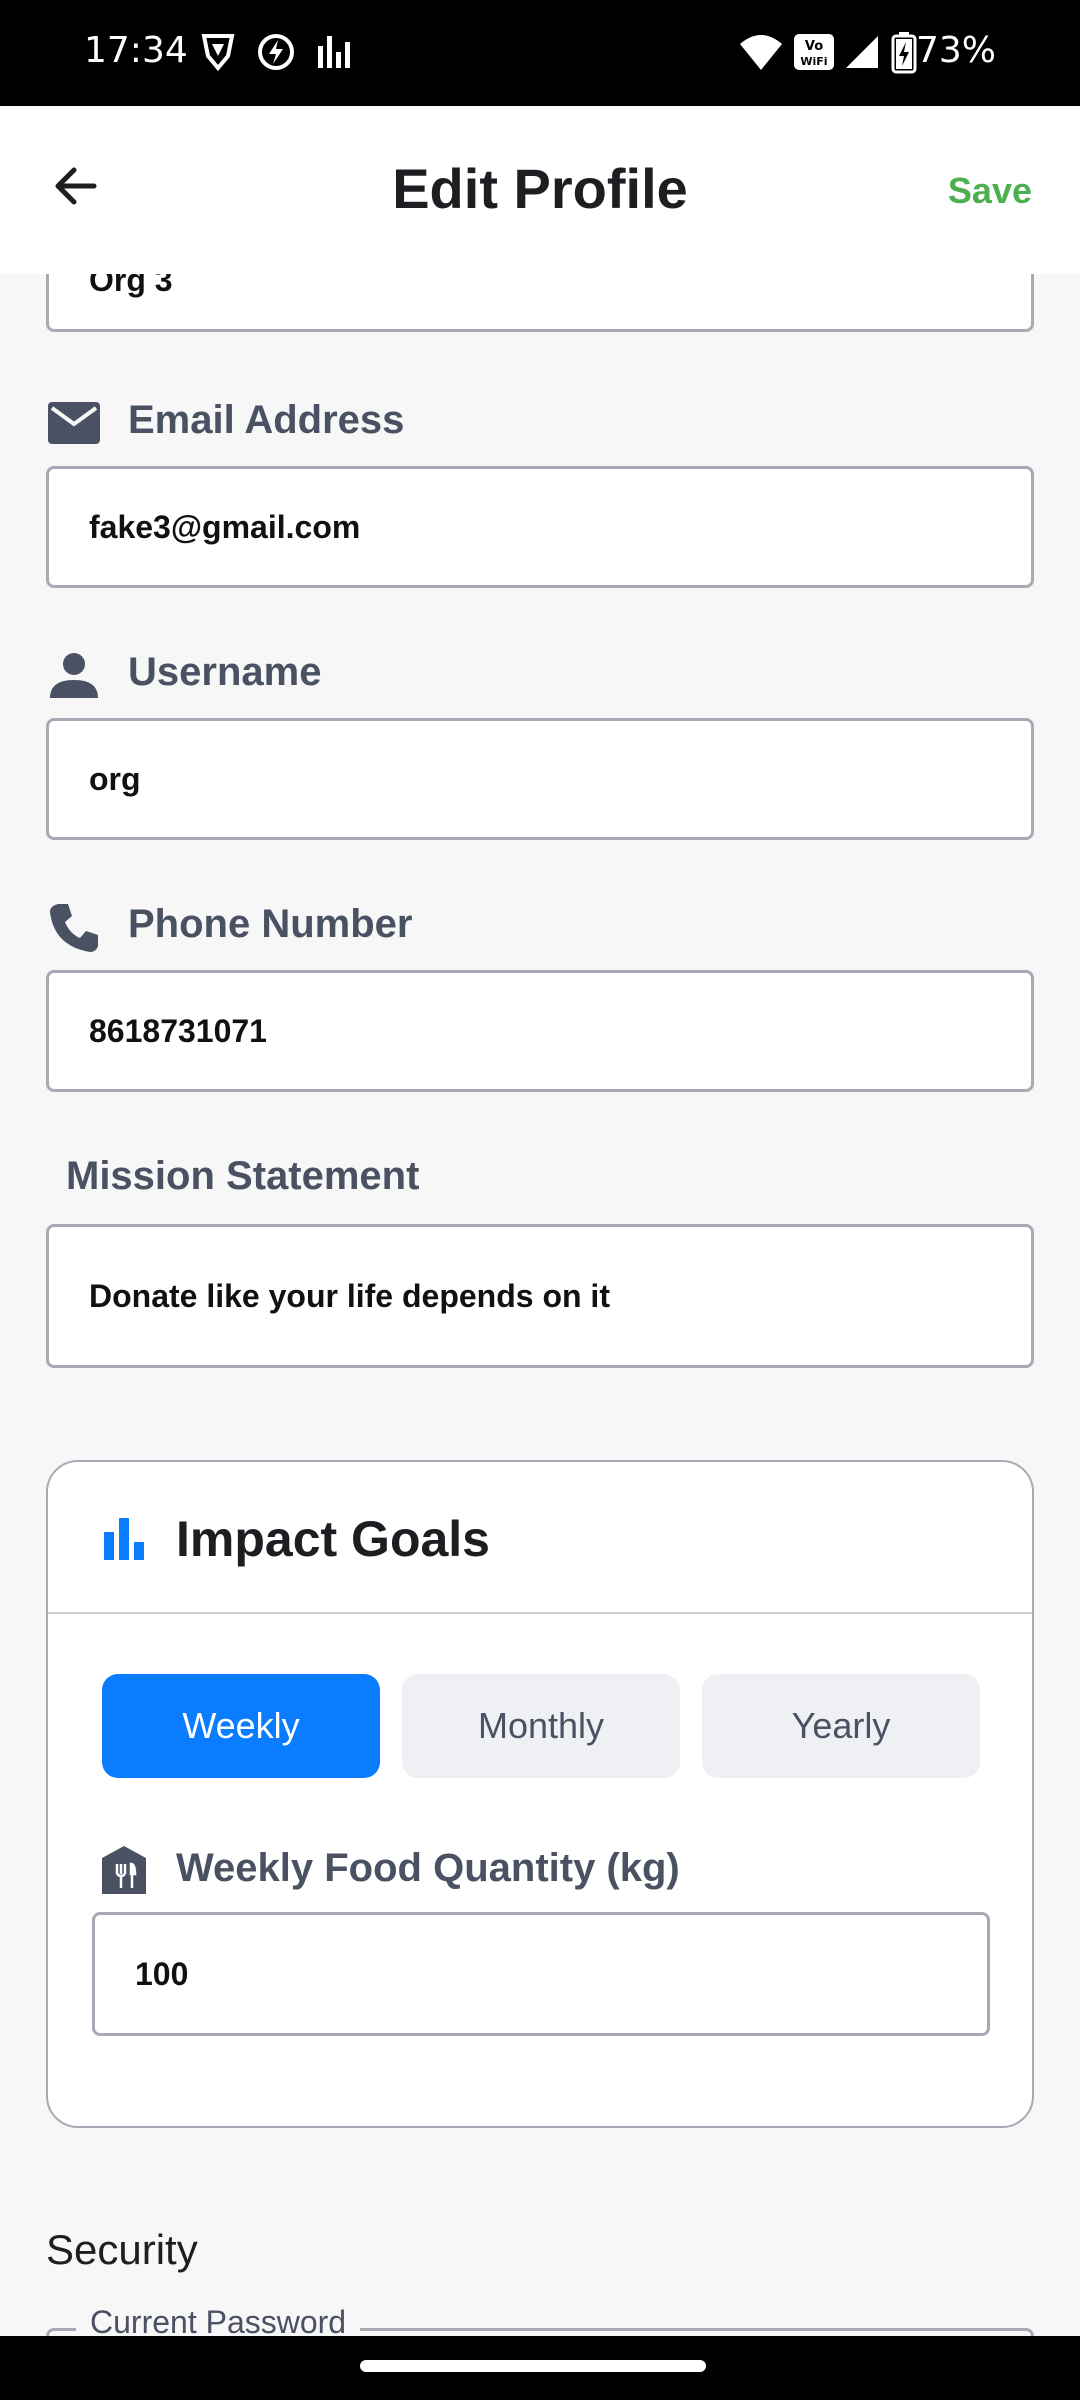 Image resolution: width=1080 pixels, height=2400 pixels. I want to click on username-field: org, so click(540, 779).